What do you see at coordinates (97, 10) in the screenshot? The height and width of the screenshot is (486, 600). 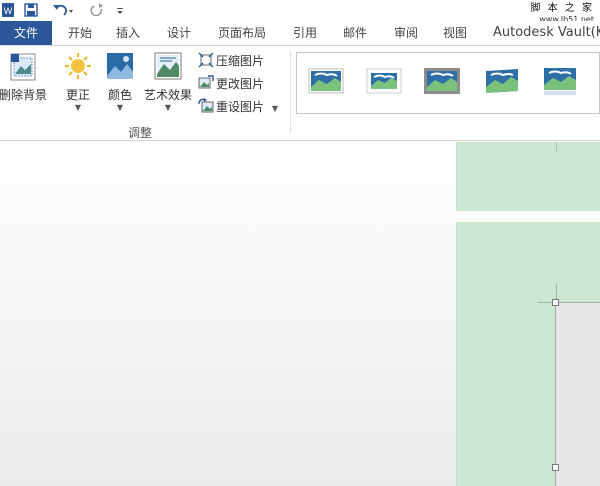 I see `redo-icon` at bounding box center [97, 10].